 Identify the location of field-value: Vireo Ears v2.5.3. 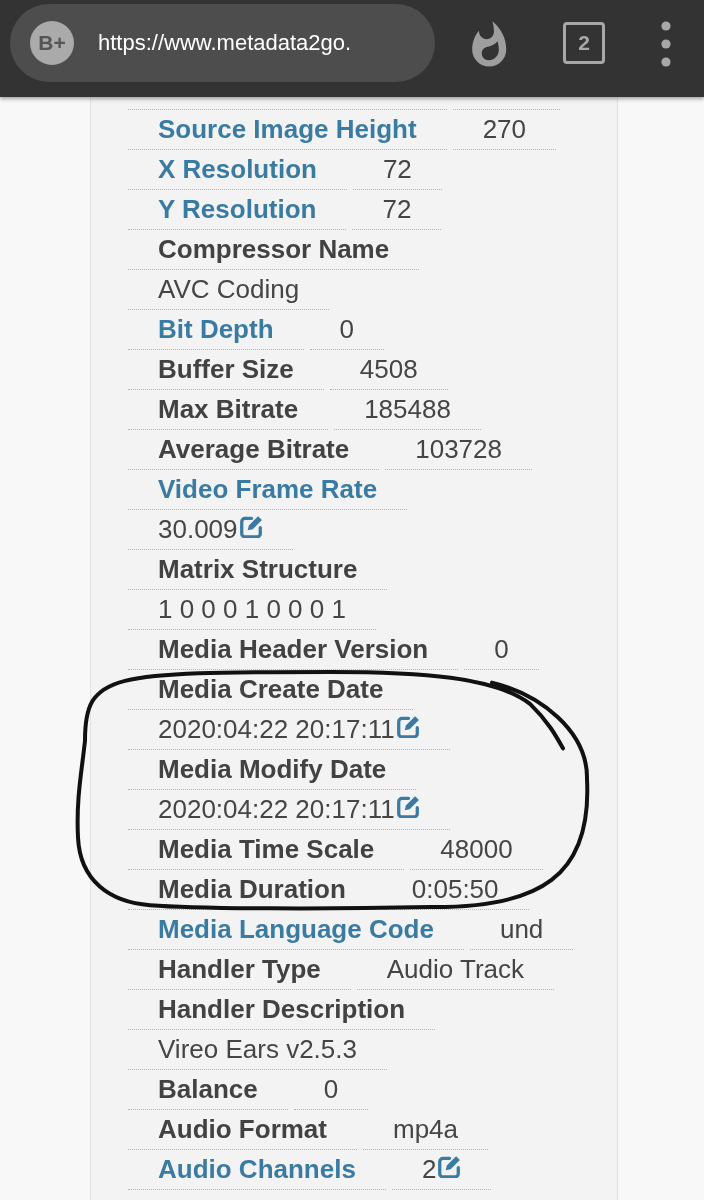
(257, 1049).